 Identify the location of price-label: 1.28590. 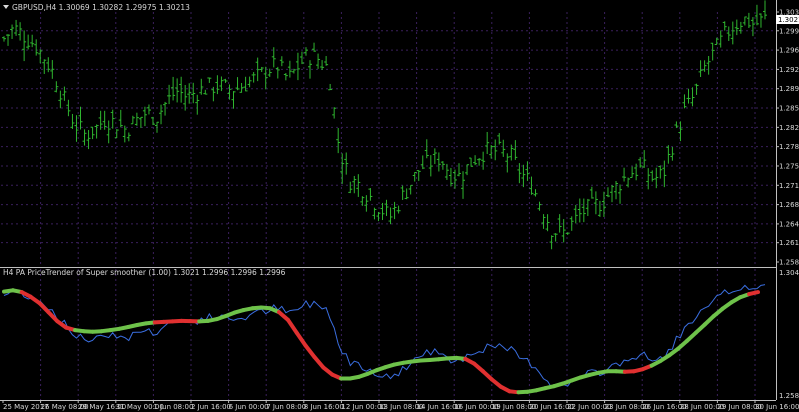
(789, 109).